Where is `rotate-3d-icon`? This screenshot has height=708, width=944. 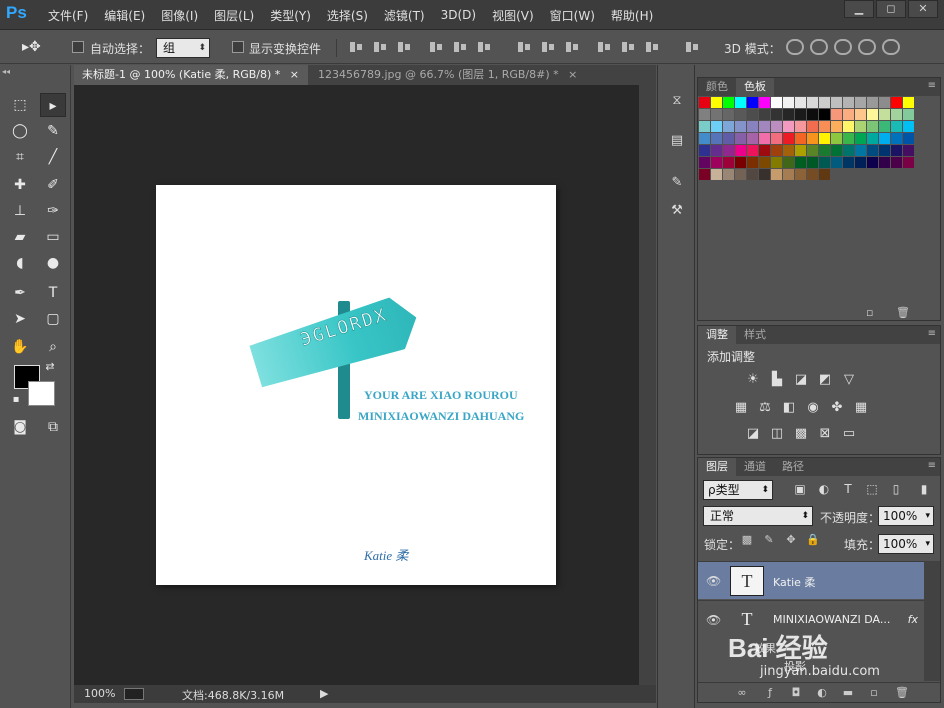
rotate-3d-icon is located at coordinates (795, 47).